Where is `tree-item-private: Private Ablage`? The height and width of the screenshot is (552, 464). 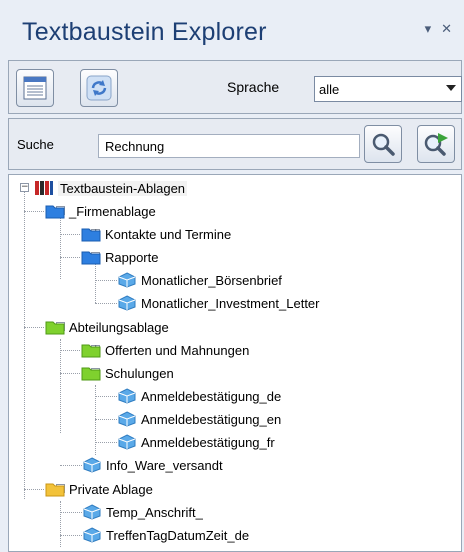
tree-item-private: Private Ablage is located at coordinates (99, 489).